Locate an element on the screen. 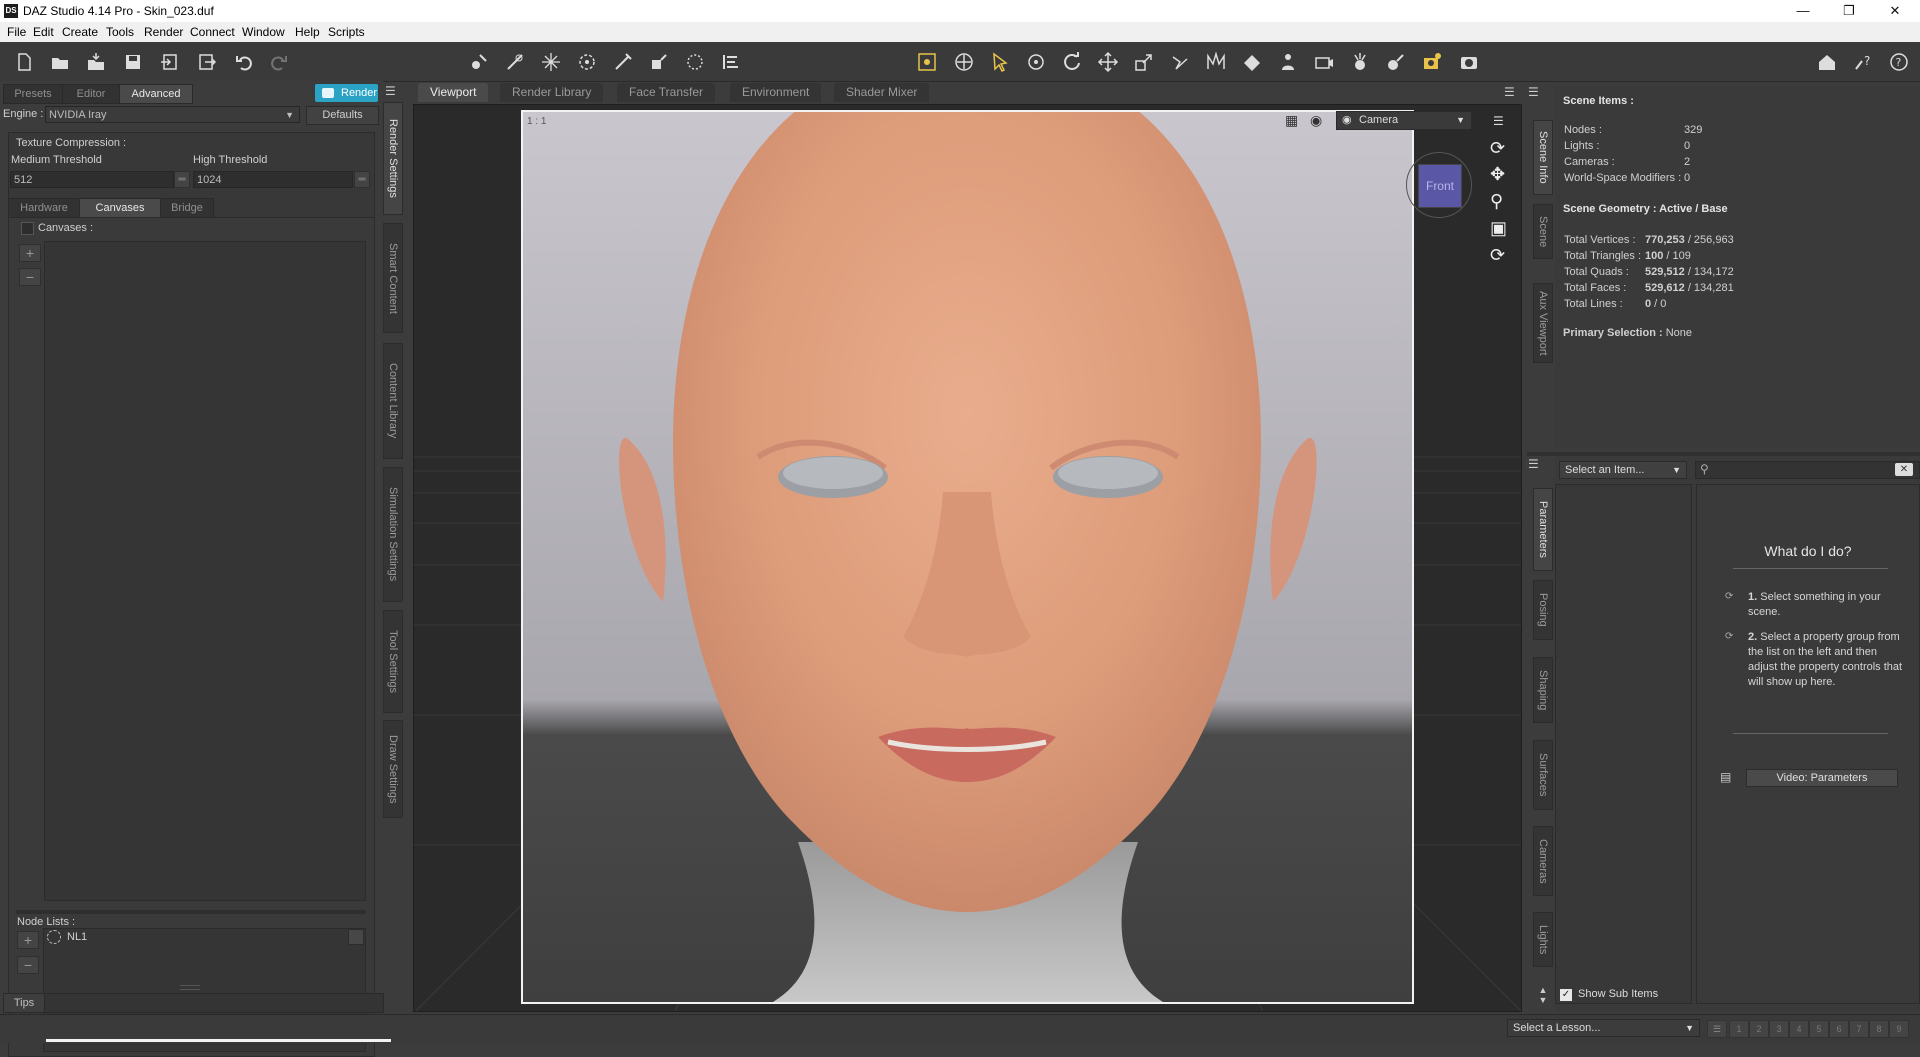 This screenshot has width=1920, height=1057. tab-advanced: Advanced is located at coordinates (156, 94).